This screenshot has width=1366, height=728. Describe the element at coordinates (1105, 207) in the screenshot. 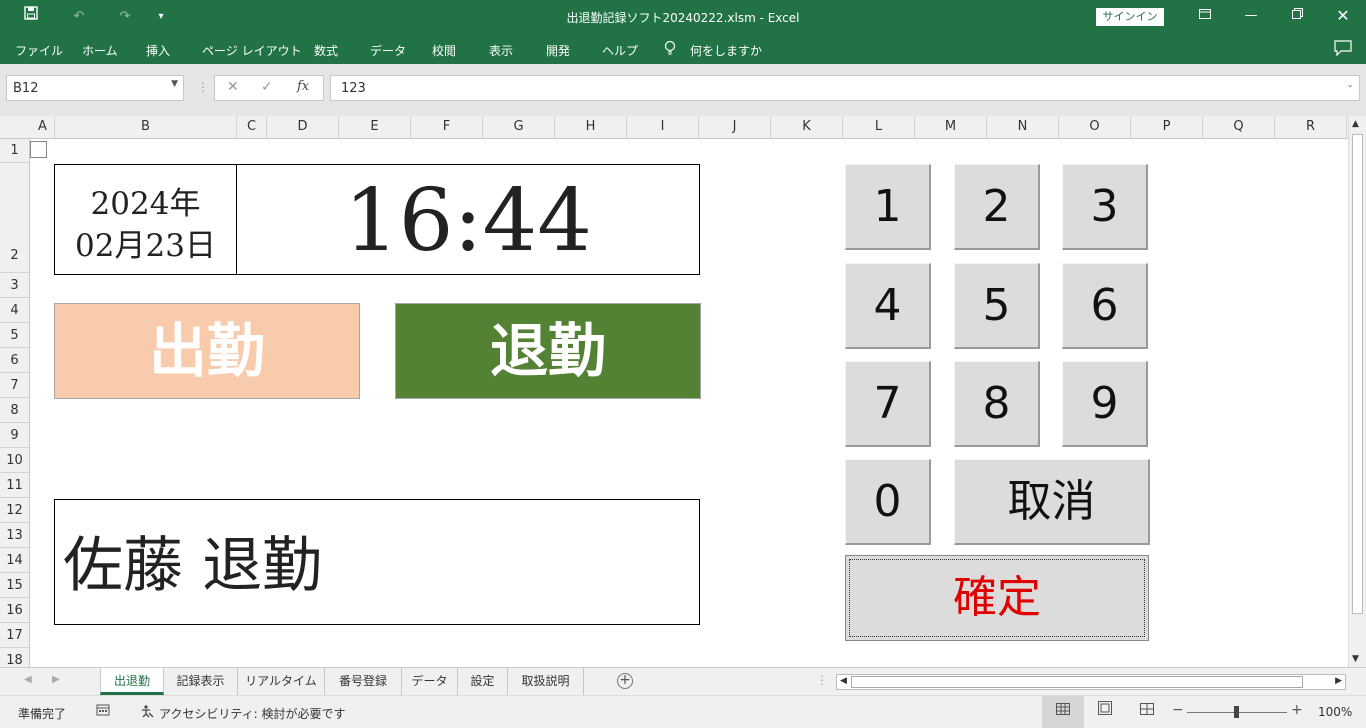

I see `keypad-3-button: 3` at that location.